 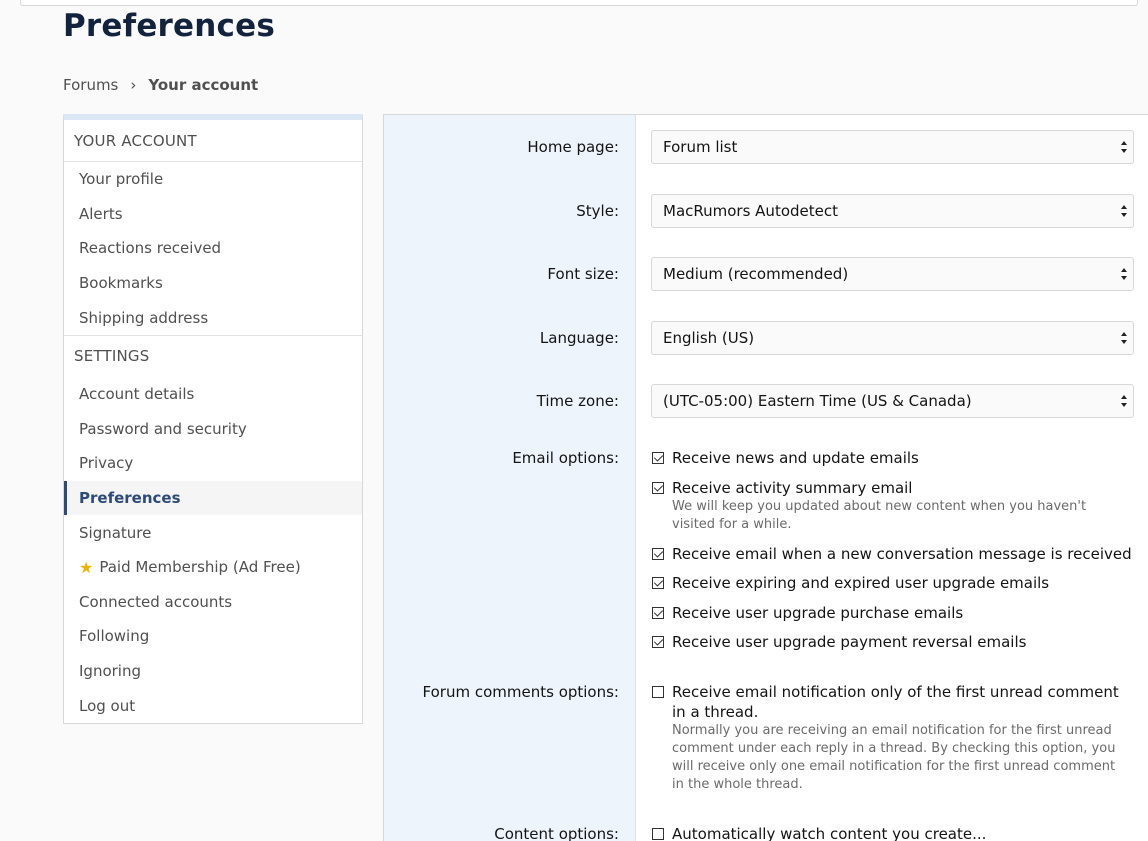 What do you see at coordinates (892, 338) in the screenshot?
I see `language-select: English (US)` at bounding box center [892, 338].